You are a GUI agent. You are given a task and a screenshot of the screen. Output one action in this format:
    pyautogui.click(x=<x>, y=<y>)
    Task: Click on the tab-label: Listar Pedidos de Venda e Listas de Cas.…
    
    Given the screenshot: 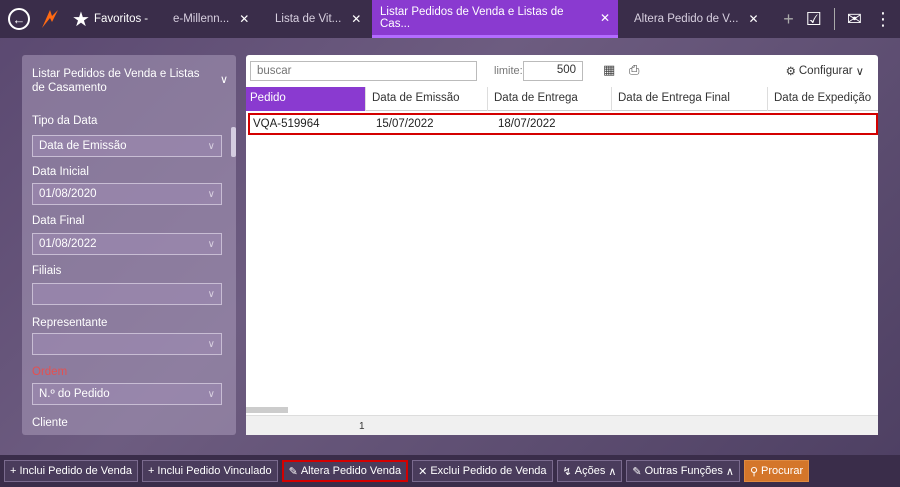 What is the action you would take?
    pyautogui.click(x=472, y=17)
    